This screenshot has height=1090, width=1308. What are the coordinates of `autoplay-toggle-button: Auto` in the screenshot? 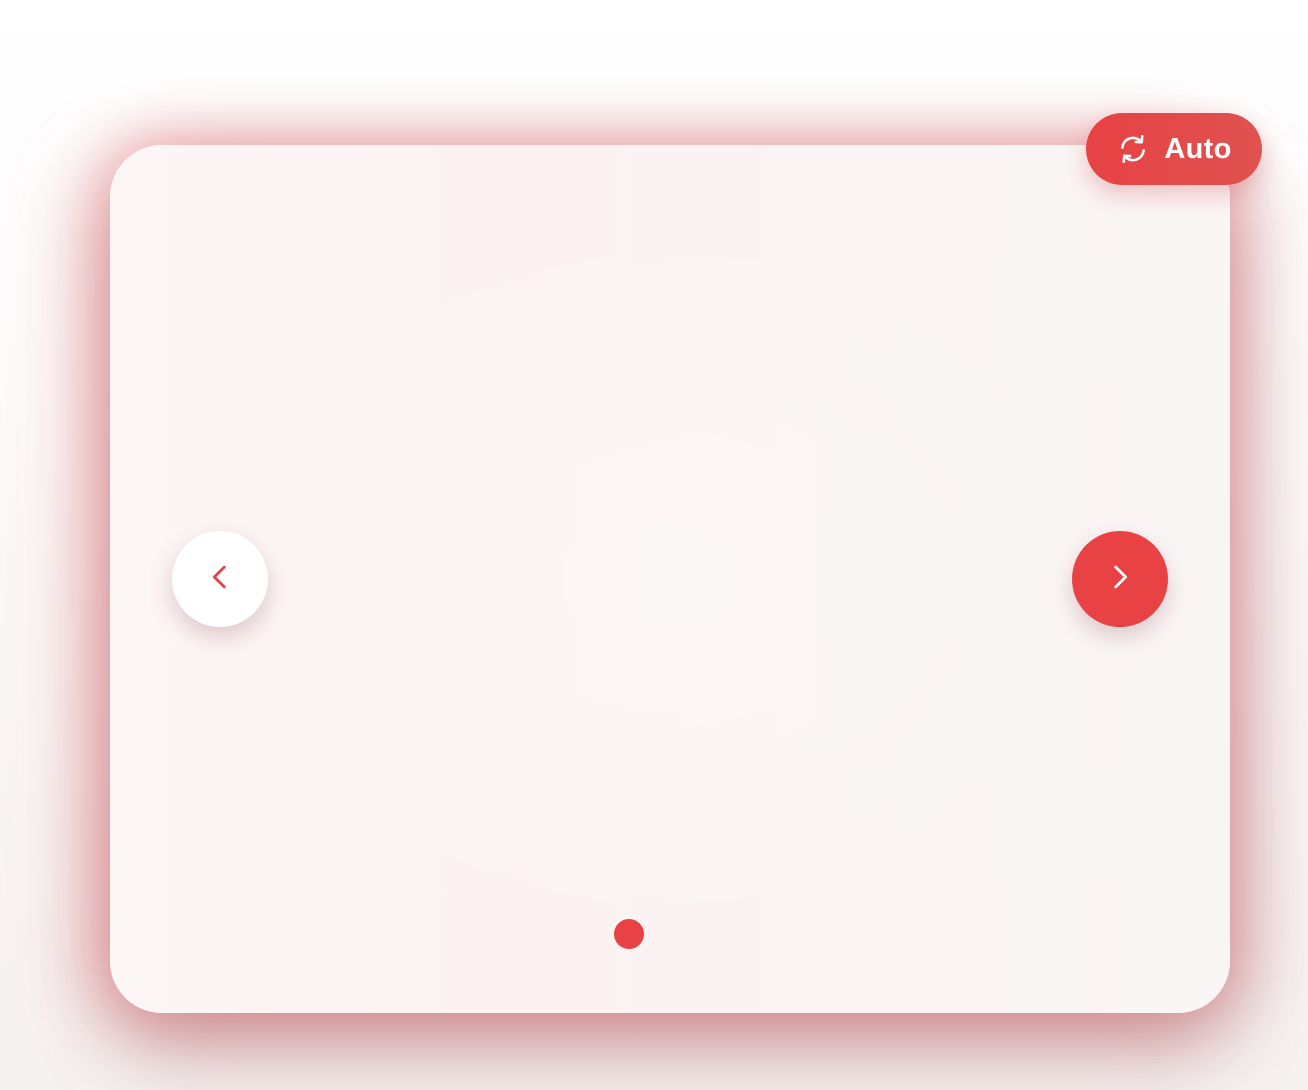 It's located at (1174, 149).